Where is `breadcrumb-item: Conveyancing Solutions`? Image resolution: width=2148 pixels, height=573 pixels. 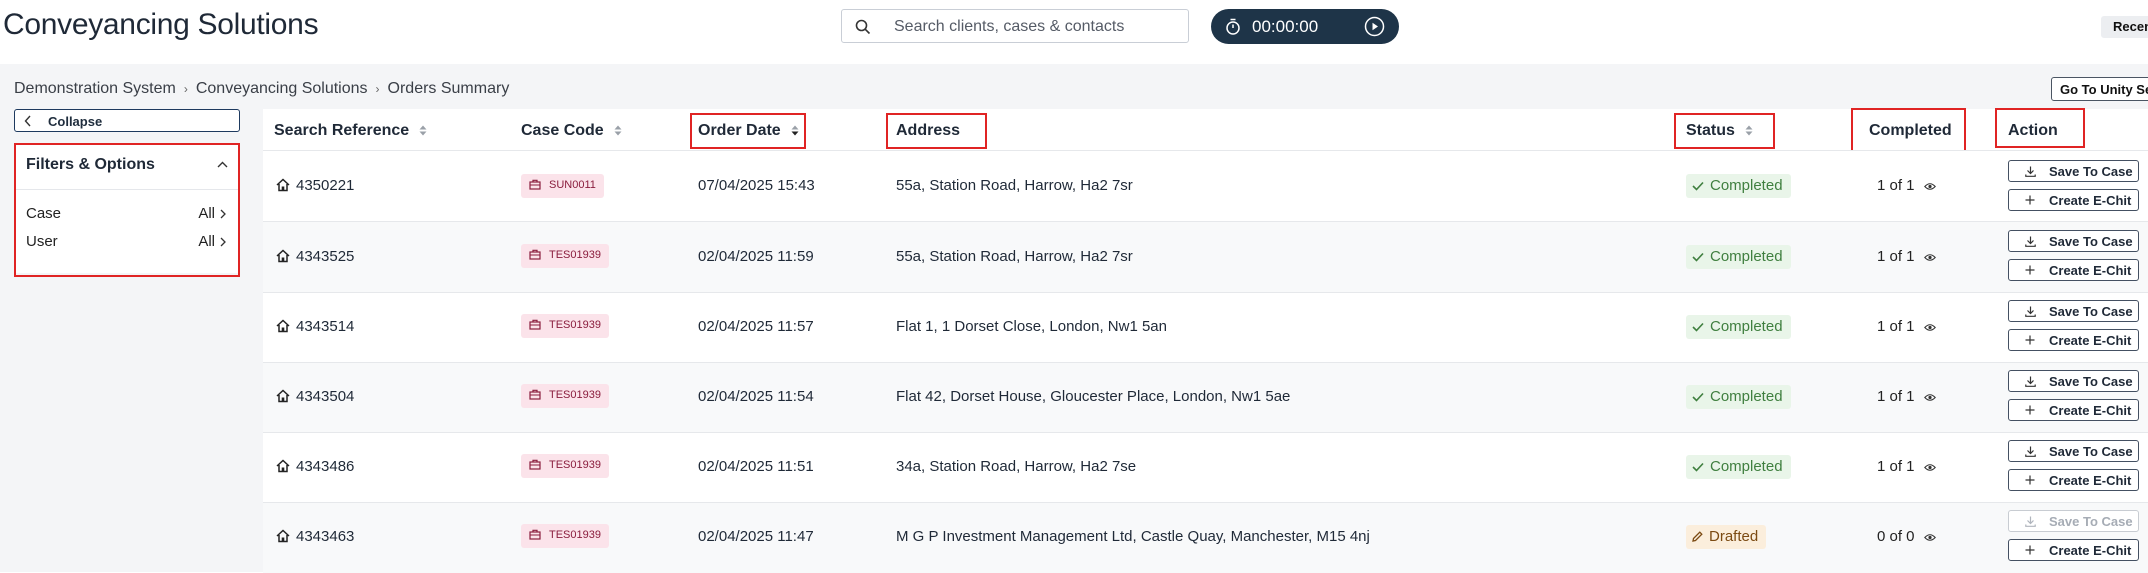
breadcrumb-item: Conveyancing Solutions is located at coordinates (282, 89).